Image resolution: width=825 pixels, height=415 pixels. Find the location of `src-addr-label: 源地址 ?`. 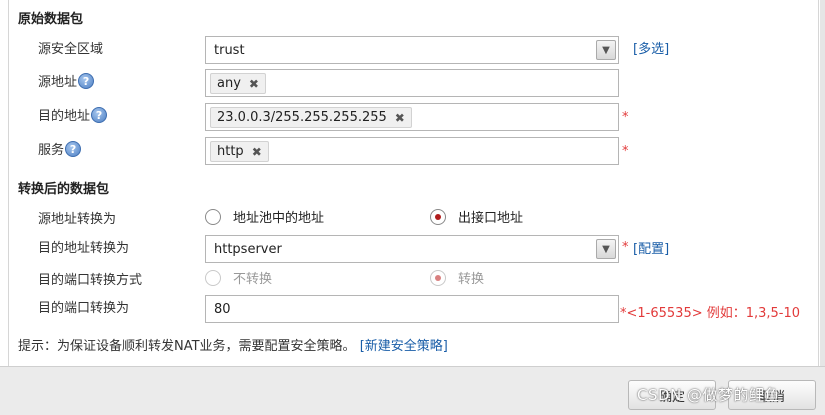

src-addr-label: 源地址 ? is located at coordinates (66, 80).